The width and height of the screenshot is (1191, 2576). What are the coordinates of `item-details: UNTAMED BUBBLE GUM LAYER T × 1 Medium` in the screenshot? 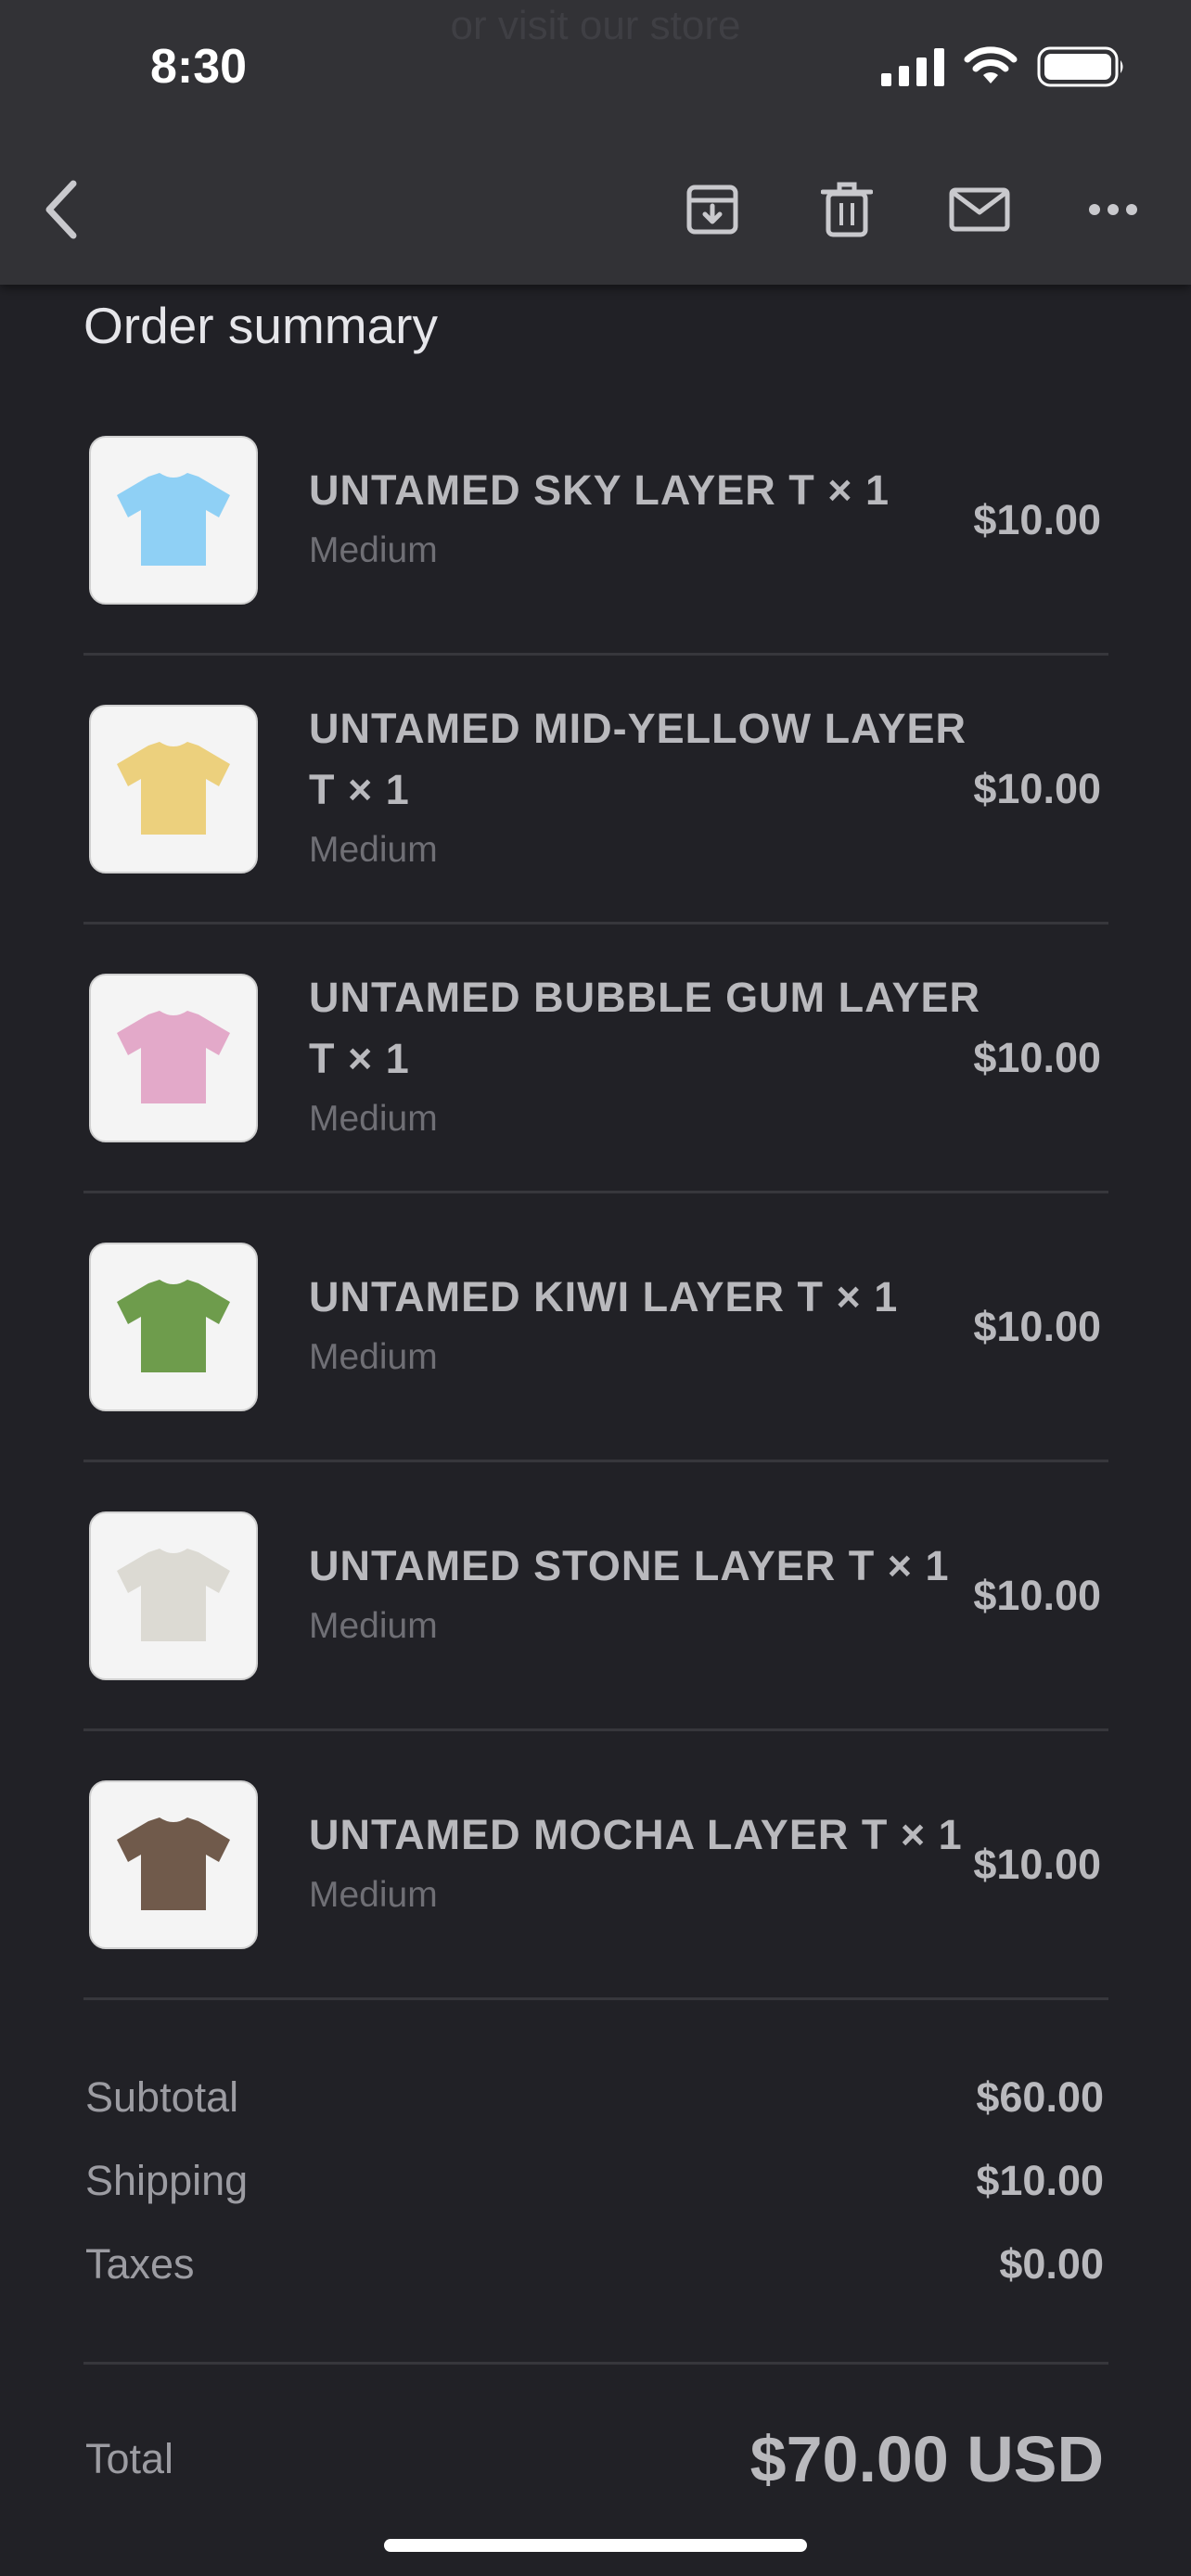 It's located at (652, 1058).